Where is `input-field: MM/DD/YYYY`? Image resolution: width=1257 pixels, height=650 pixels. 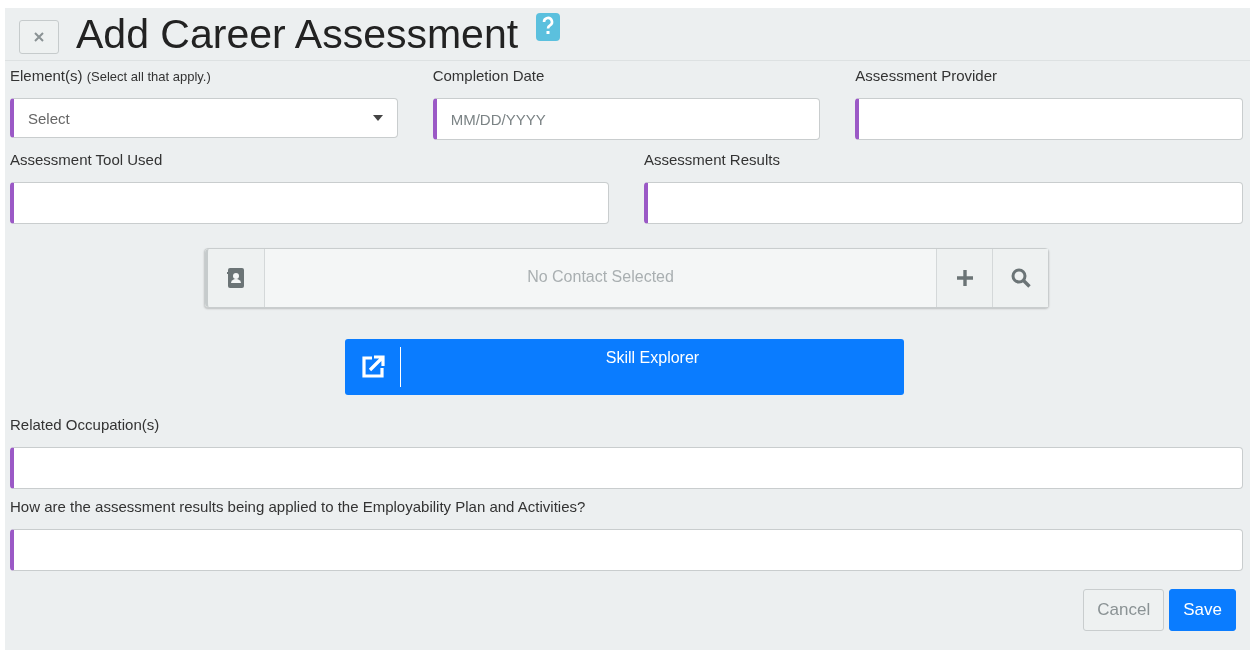
input-field: MM/DD/YYYY is located at coordinates (626, 119).